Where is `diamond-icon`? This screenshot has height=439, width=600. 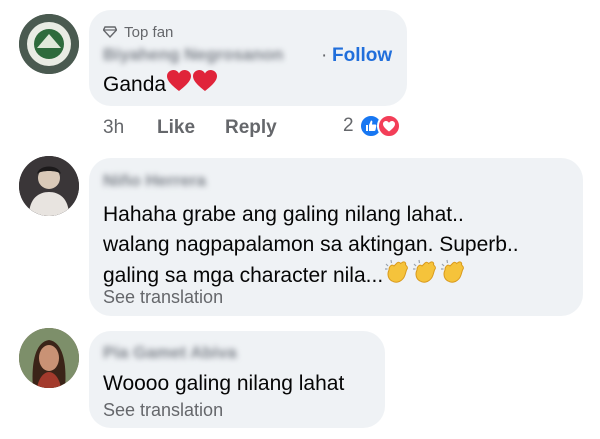 diamond-icon is located at coordinates (110, 32).